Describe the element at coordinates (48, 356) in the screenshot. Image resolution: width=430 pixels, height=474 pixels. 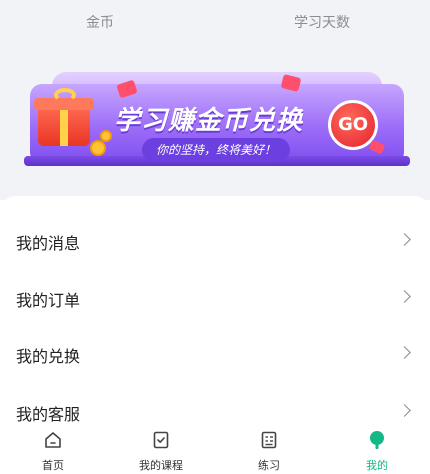
I see `menu-item-label: 我的兑换` at that location.